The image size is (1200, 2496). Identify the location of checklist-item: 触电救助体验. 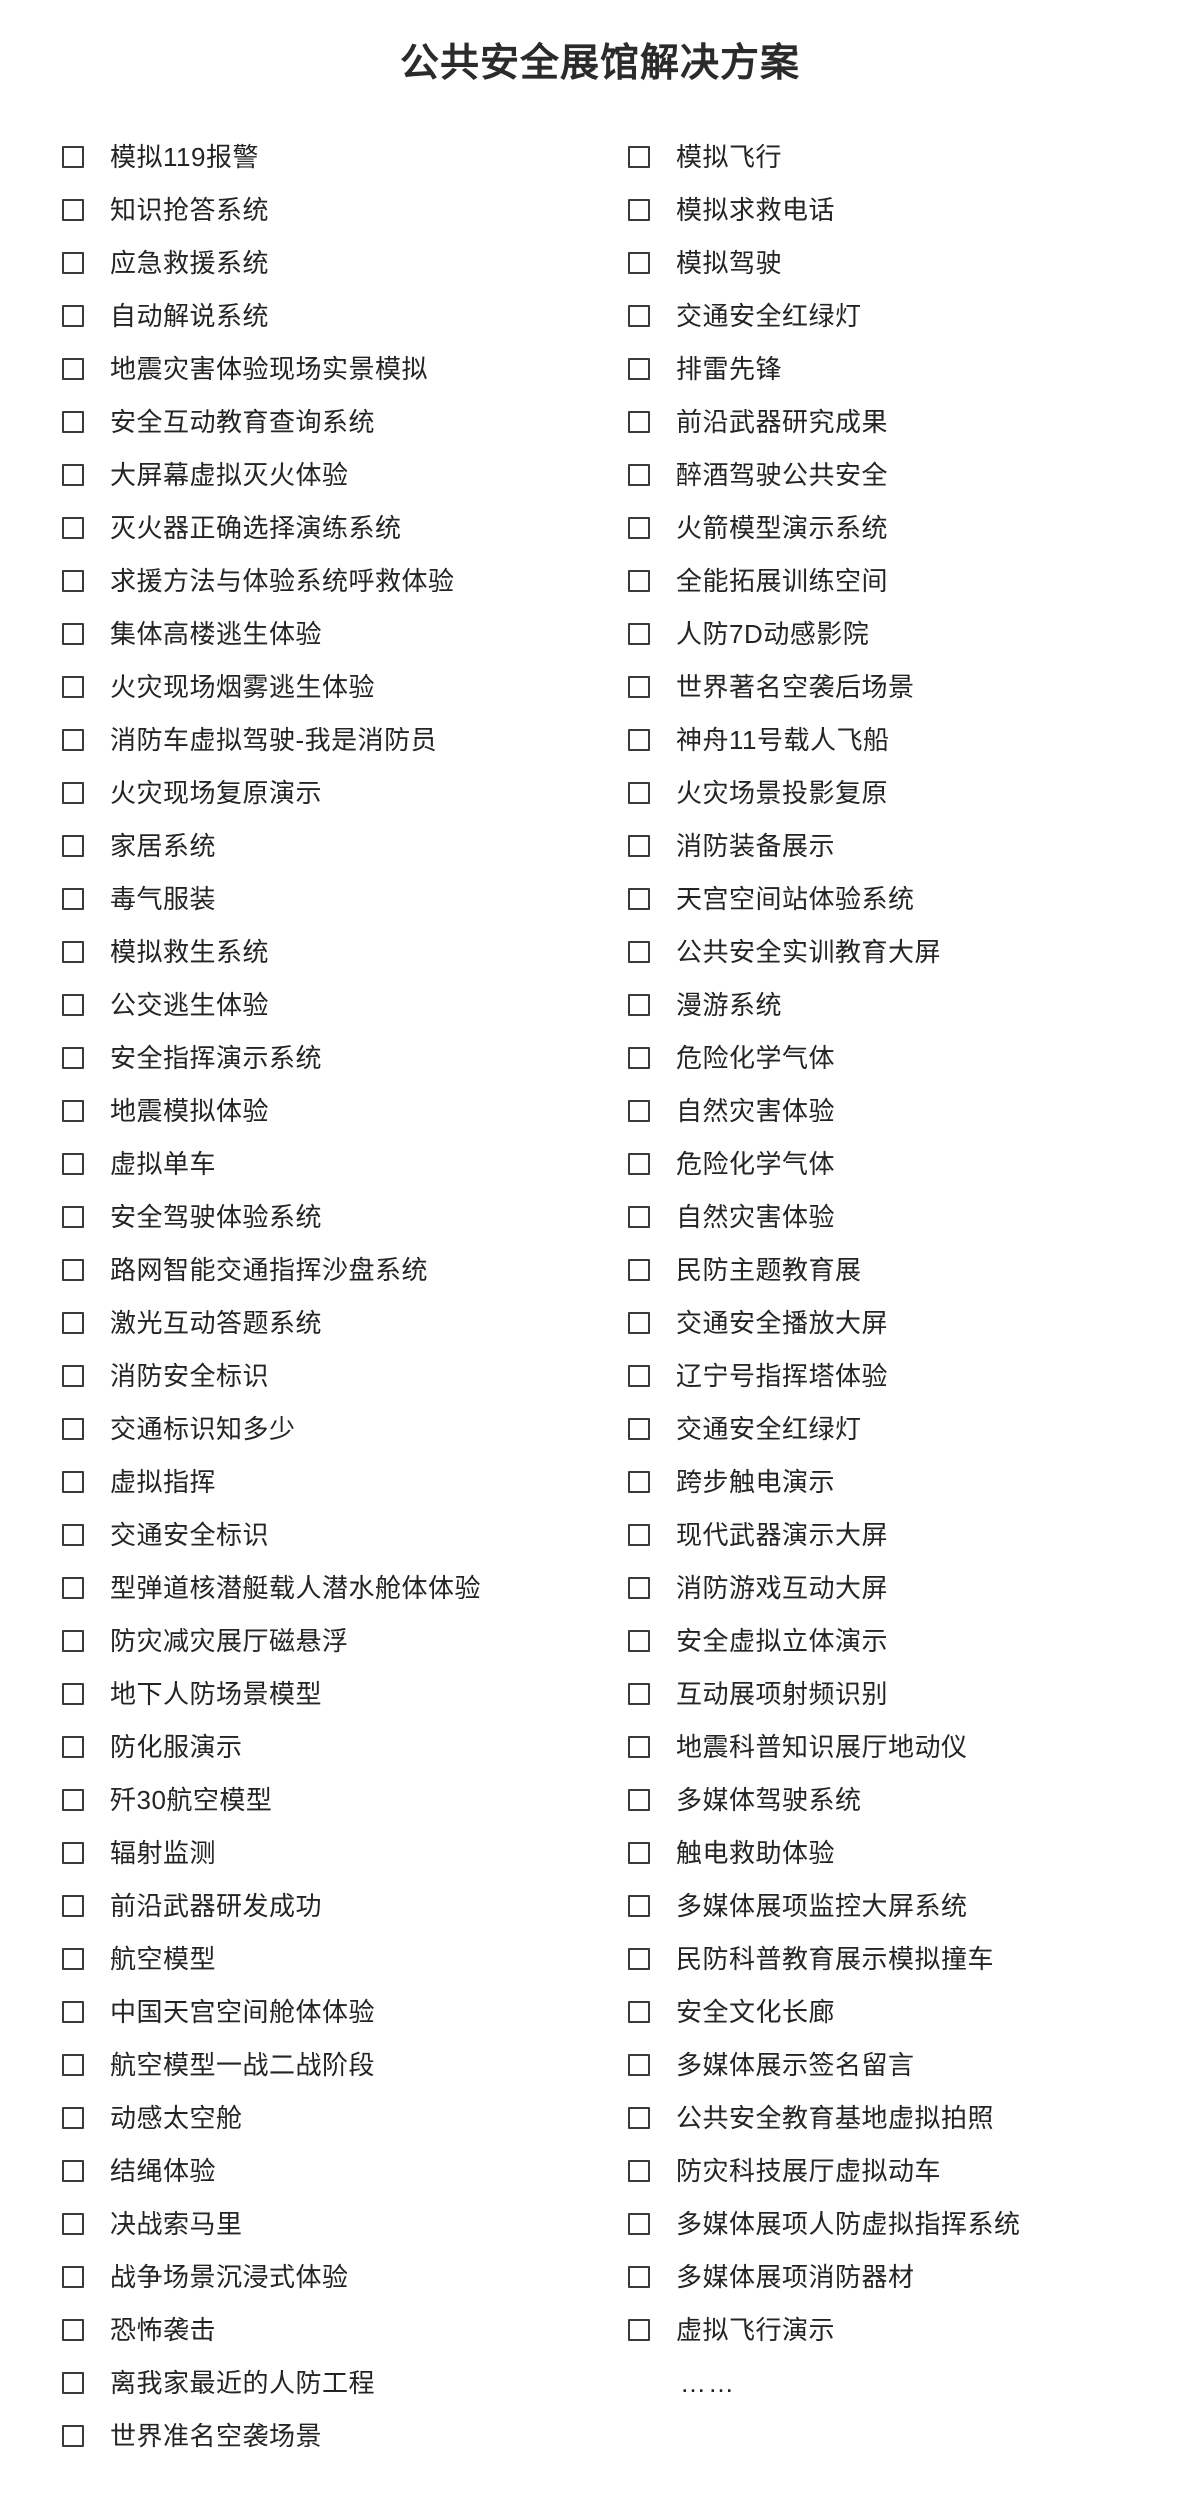
(914, 1853).